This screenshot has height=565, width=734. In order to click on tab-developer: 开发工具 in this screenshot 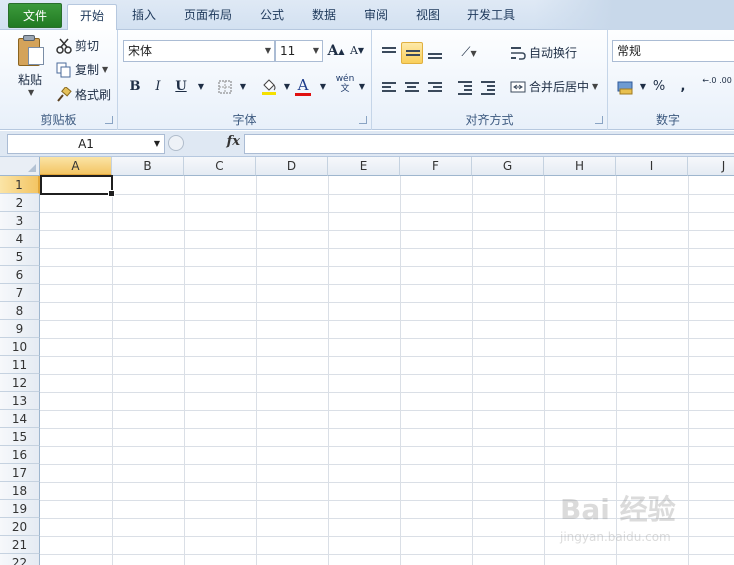, I will do `click(491, 17)`.